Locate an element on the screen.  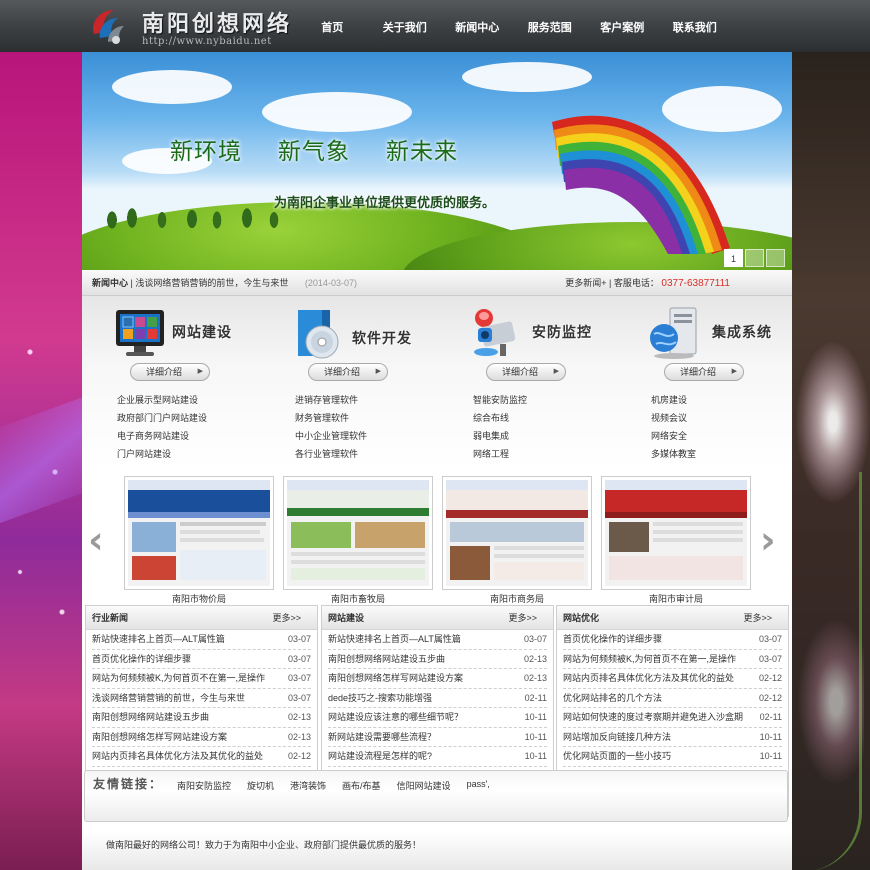
service-link: 进销存管理软件 is located at coordinates (331, 403).